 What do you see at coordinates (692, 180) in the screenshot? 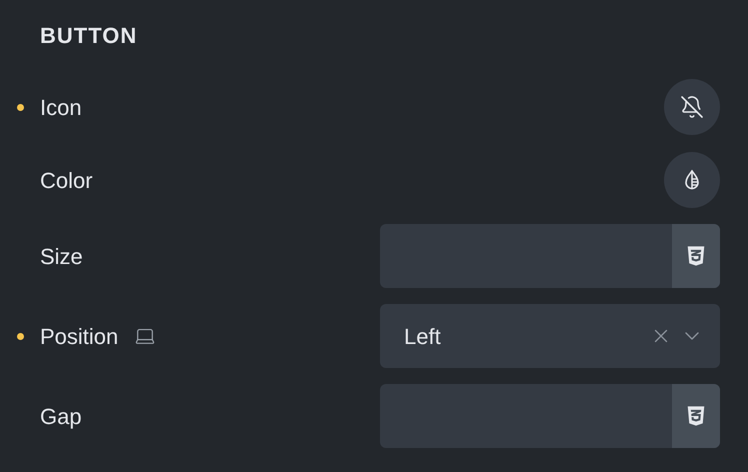
I see `droplet-icon` at bounding box center [692, 180].